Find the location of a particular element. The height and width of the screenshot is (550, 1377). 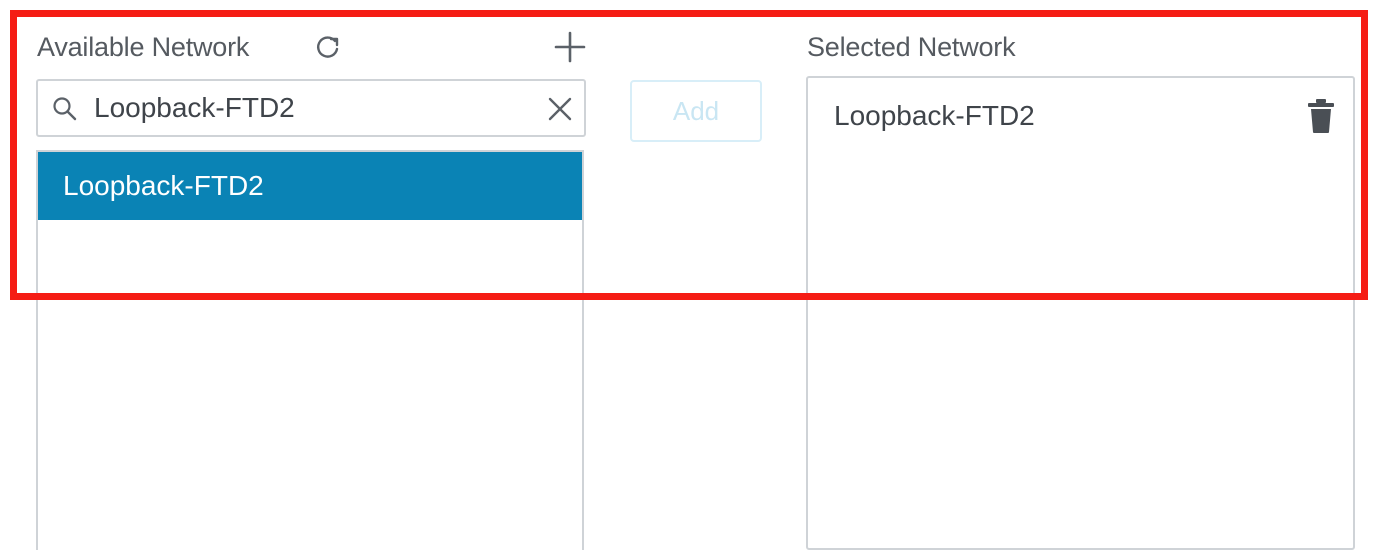

search-box is located at coordinates (311, 108).